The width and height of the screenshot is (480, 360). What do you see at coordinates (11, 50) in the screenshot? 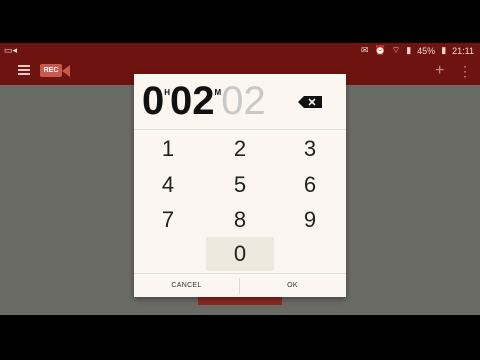
I see `camera-icon: ▭◂` at bounding box center [11, 50].